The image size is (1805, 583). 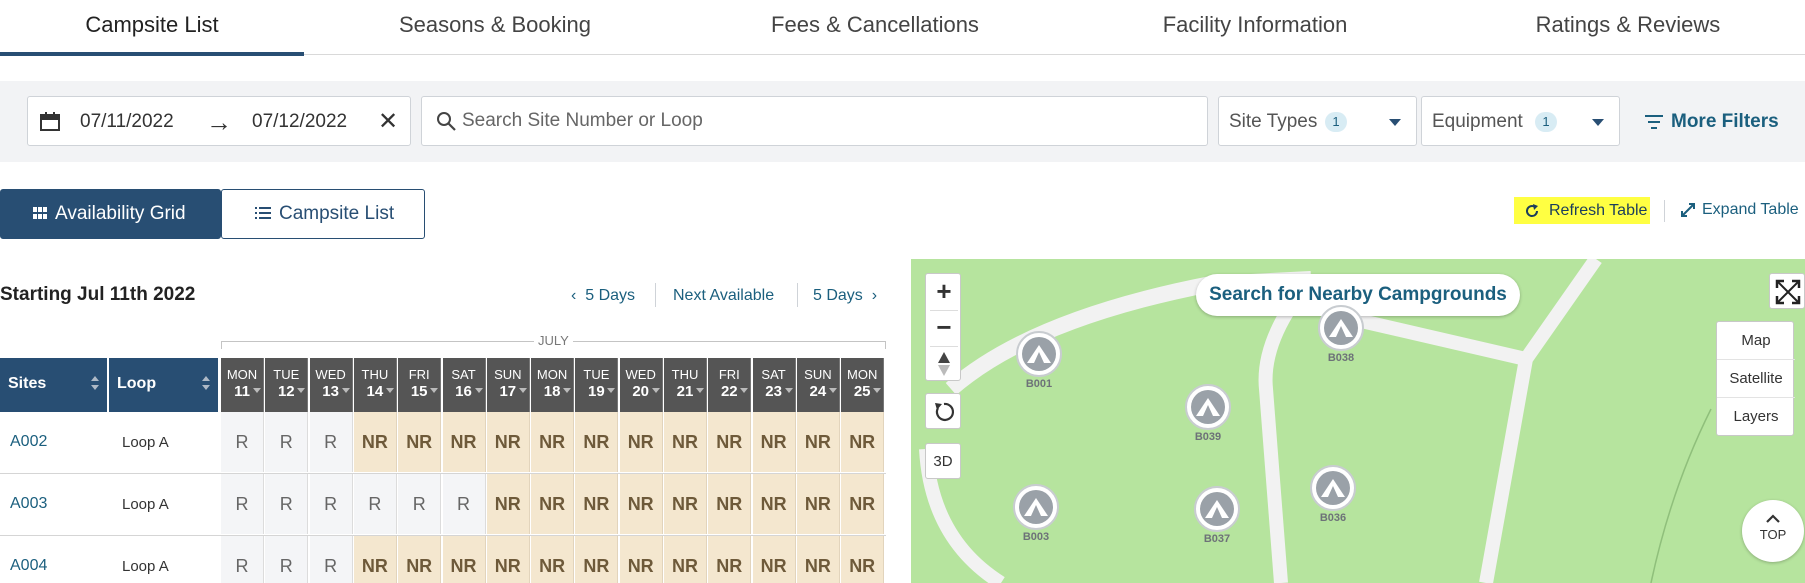 I want to click on end-date: 07/12/2022, so click(x=299, y=122).